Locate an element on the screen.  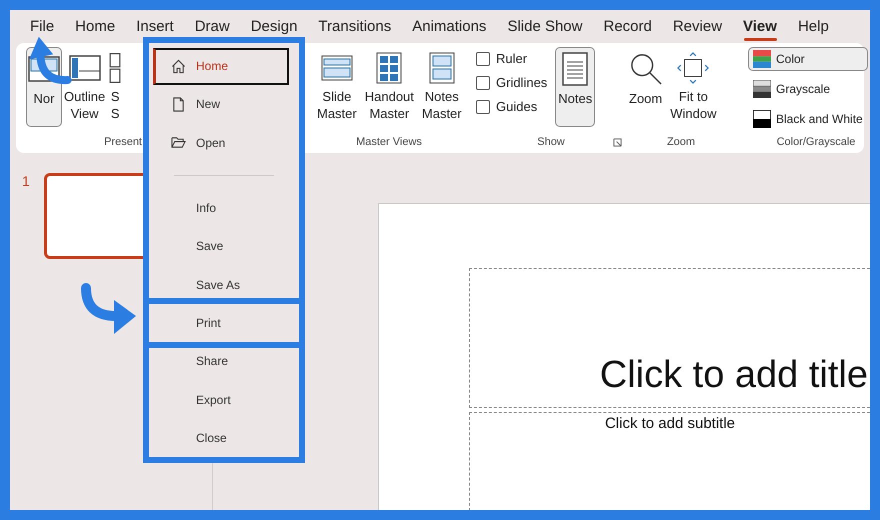
grayscale-swatch-icon is located at coordinates (762, 89).